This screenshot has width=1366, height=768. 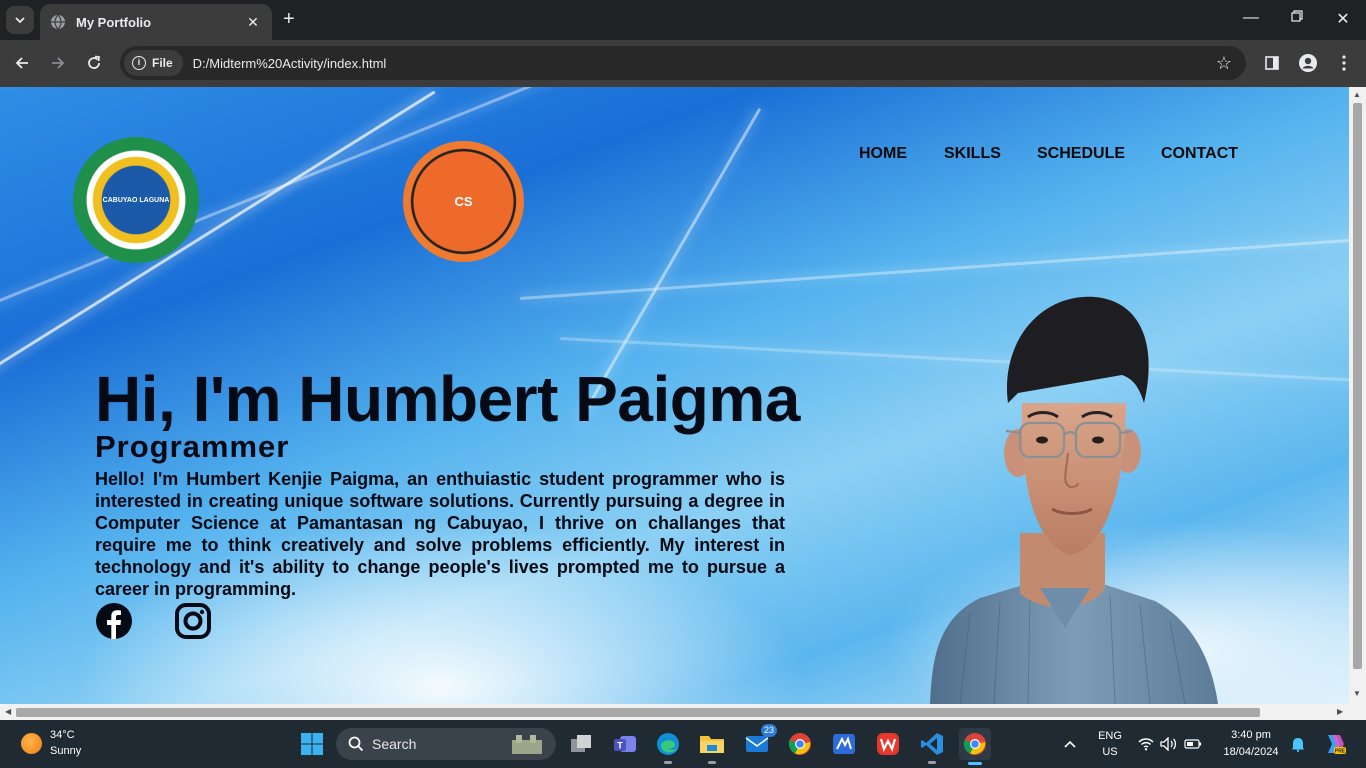 What do you see at coordinates (447, 399) in the screenshot?
I see `hero-title: Hi, I'm Humbert Paigma` at bounding box center [447, 399].